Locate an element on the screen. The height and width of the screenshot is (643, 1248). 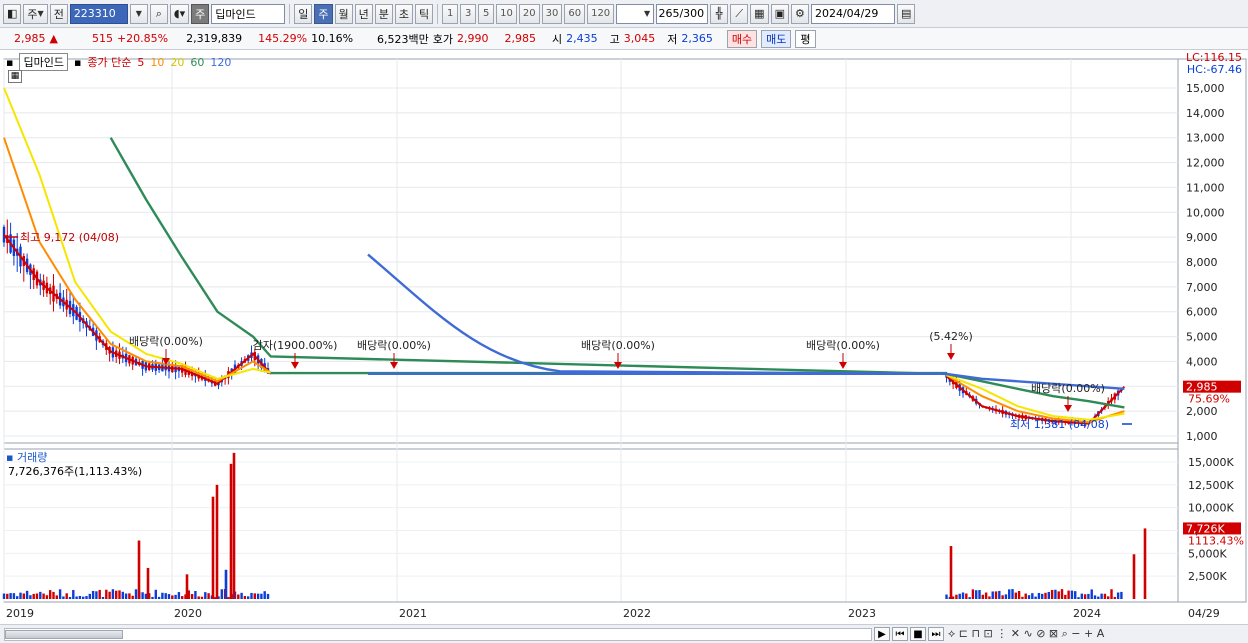
buy-button: 매수 is located at coordinates (742, 38).